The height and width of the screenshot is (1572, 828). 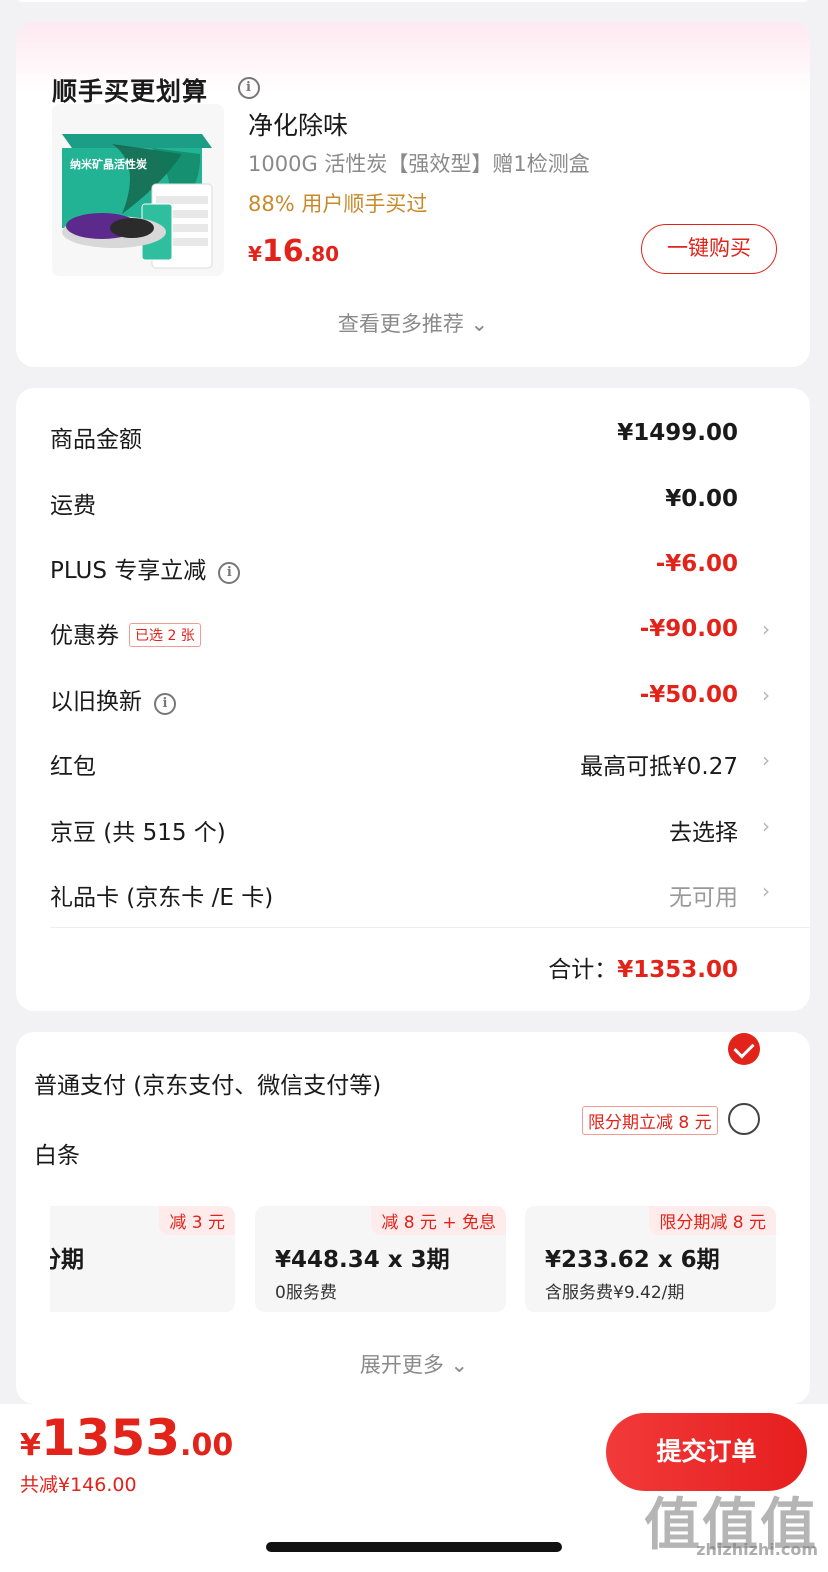 I want to click on baitiao-promo-tag: 限分期立减 8 元, so click(x=650, y=1120).